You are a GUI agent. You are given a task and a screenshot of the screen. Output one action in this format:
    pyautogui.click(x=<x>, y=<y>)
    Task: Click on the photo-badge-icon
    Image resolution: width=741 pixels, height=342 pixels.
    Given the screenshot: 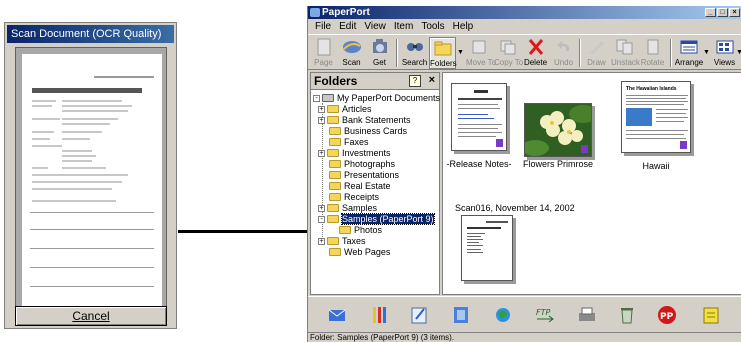 What is the action you would take?
    pyautogui.click(x=584, y=149)
    